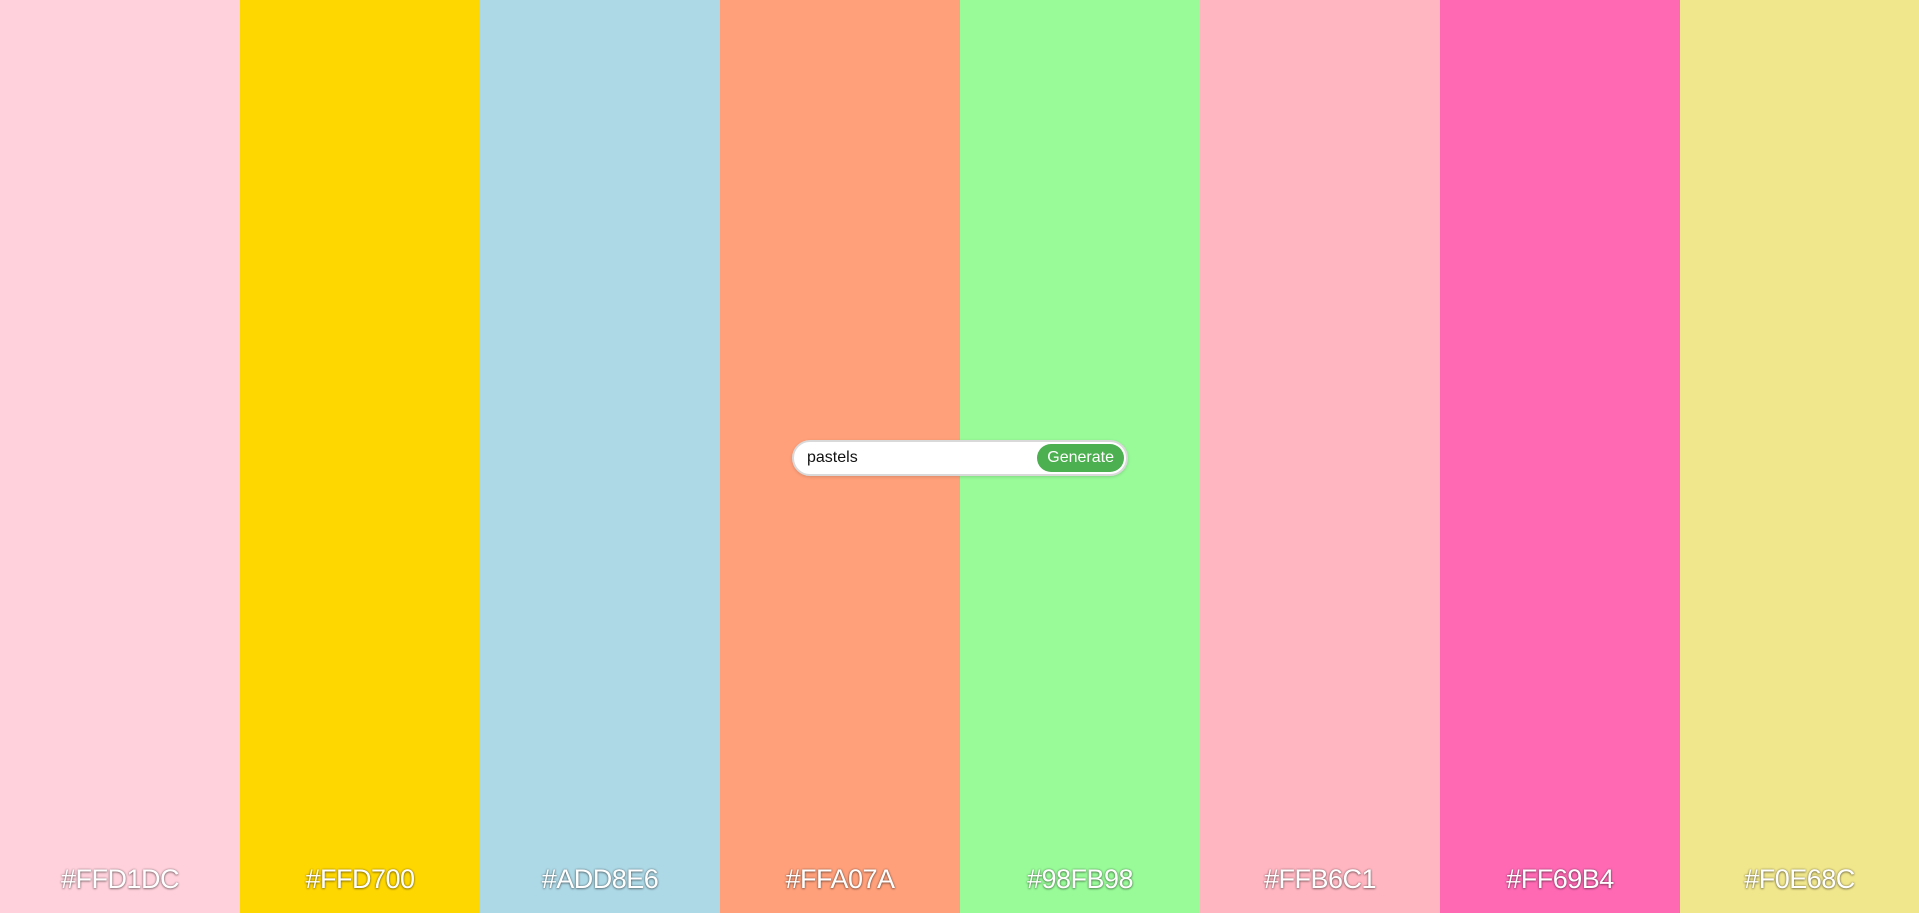  I want to click on search-bar: Generate, so click(960, 458).